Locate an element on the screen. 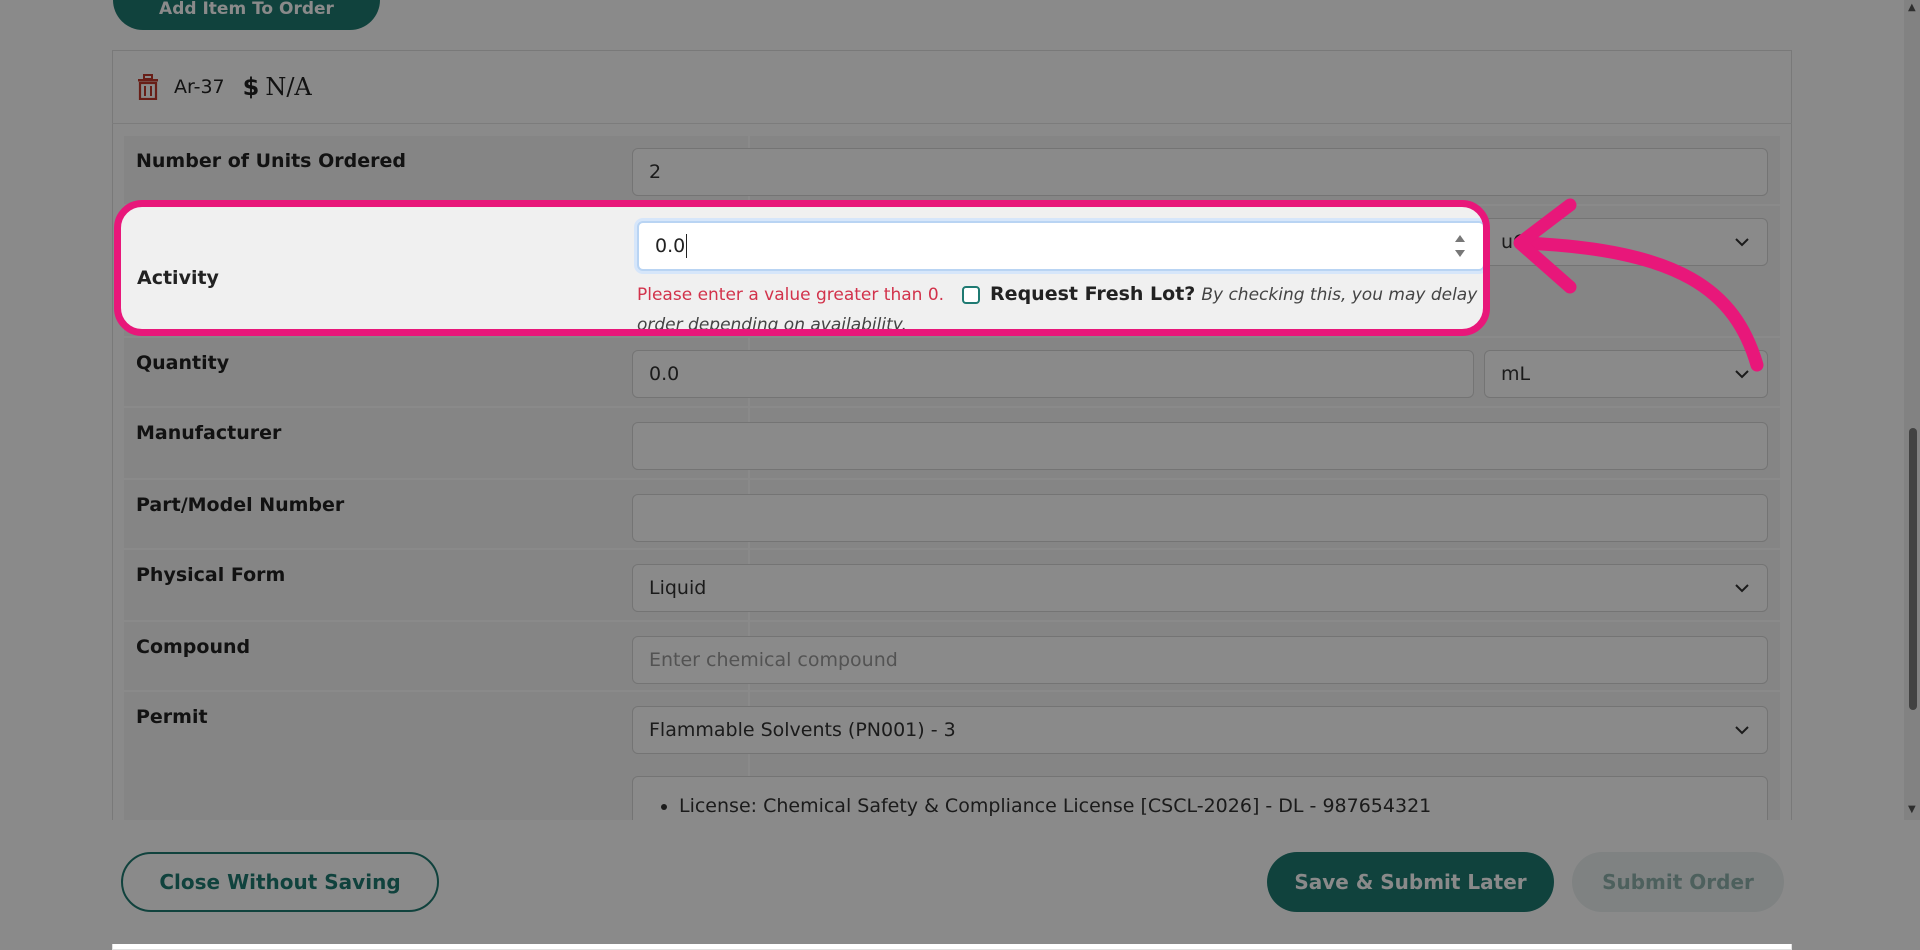 This screenshot has width=1920, height=950. permit-value: Flammable Solvents (PN001) - 3 is located at coordinates (802, 730).